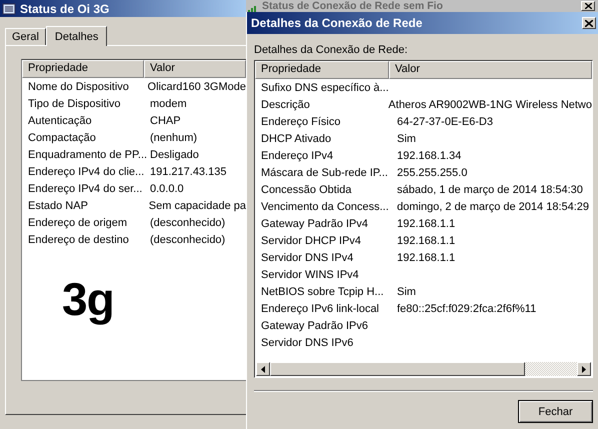 Image resolution: width=598 pixels, height=429 pixels. I want to click on value-cell-text: 191.217.43.135, so click(187, 172).